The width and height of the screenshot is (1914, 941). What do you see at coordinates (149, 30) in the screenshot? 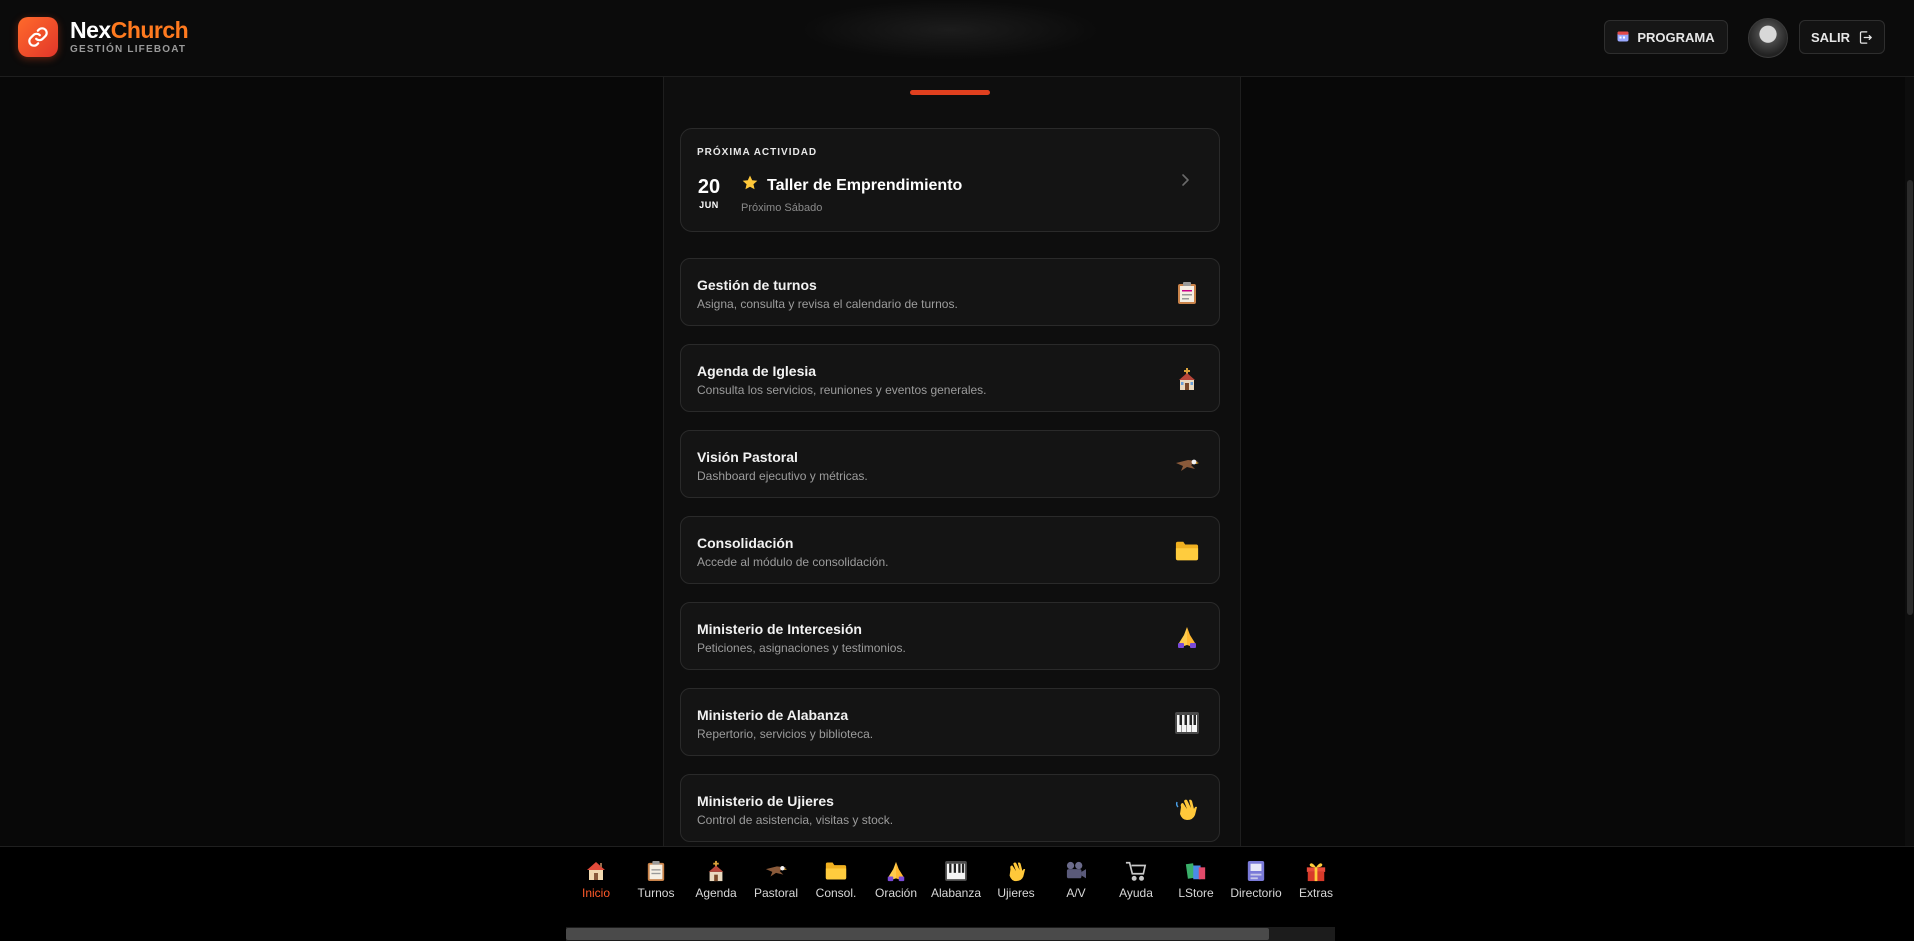
I see `brand-name-part2: Church` at bounding box center [149, 30].